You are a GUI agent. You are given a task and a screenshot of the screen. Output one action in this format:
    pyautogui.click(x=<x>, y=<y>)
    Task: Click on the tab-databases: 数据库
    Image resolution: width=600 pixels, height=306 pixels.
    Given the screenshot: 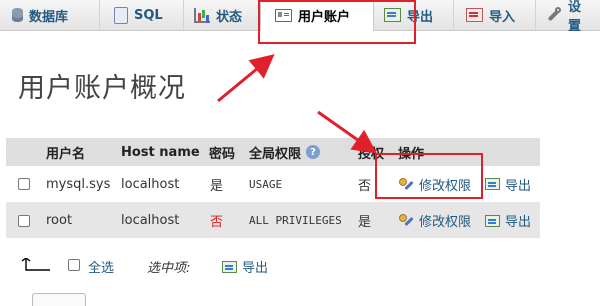 What is the action you would take?
    pyautogui.click(x=50, y=15)
    